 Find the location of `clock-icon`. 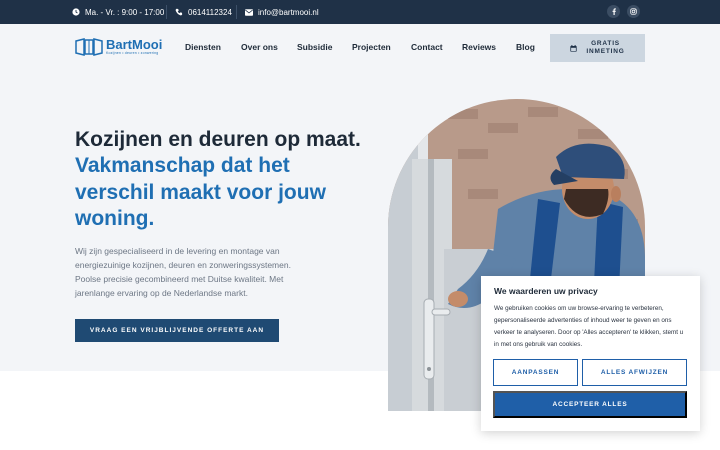

clock-icon is located at coordinates (76, 12).